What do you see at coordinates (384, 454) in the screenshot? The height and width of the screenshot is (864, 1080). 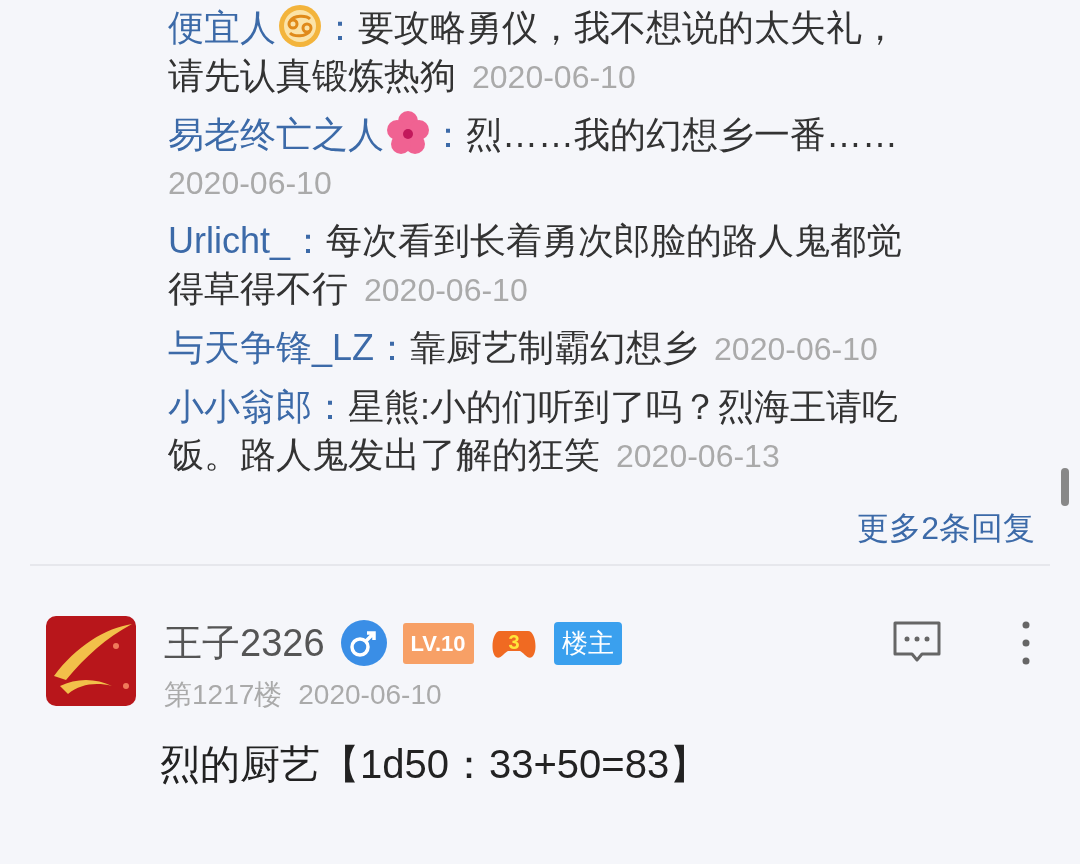 I see `reply-text: 饭。路人鬼发出了解的狂笑` at bounding box center [384, 454].